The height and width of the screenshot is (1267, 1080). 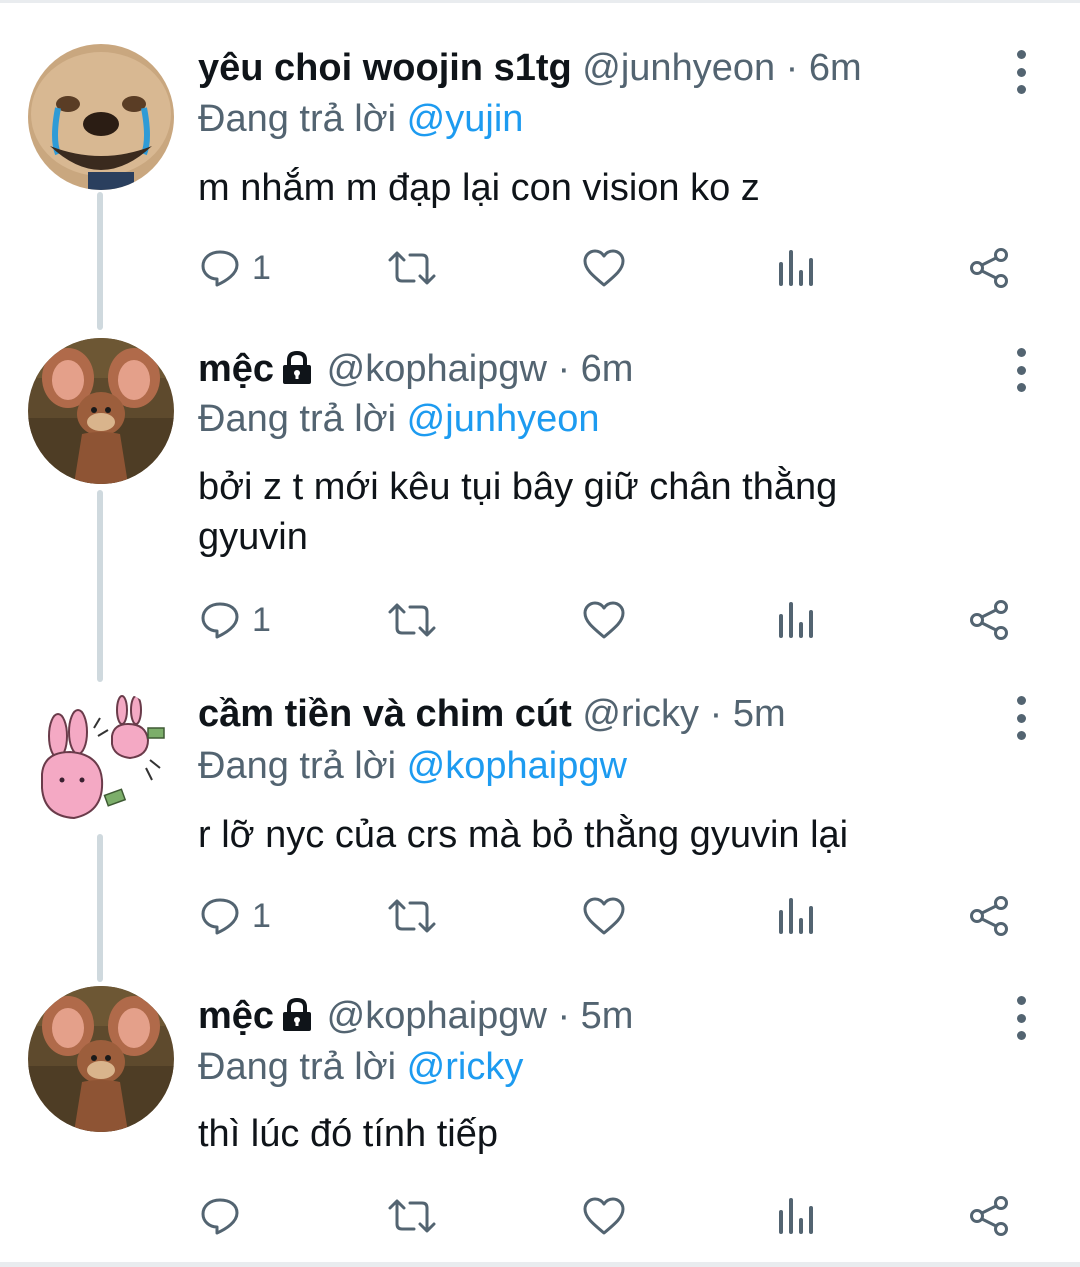 I want to click on replying-mention-link: @kophaipgw, so click(x=517, y=766).